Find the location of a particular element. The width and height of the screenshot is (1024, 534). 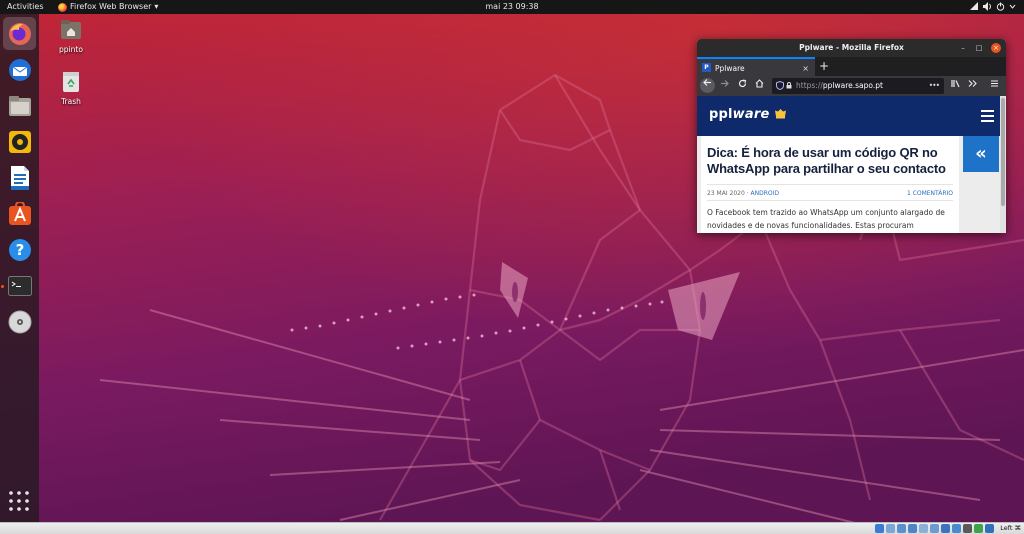

pplware-favicon-icon: P is located at coordinates (706, 67).